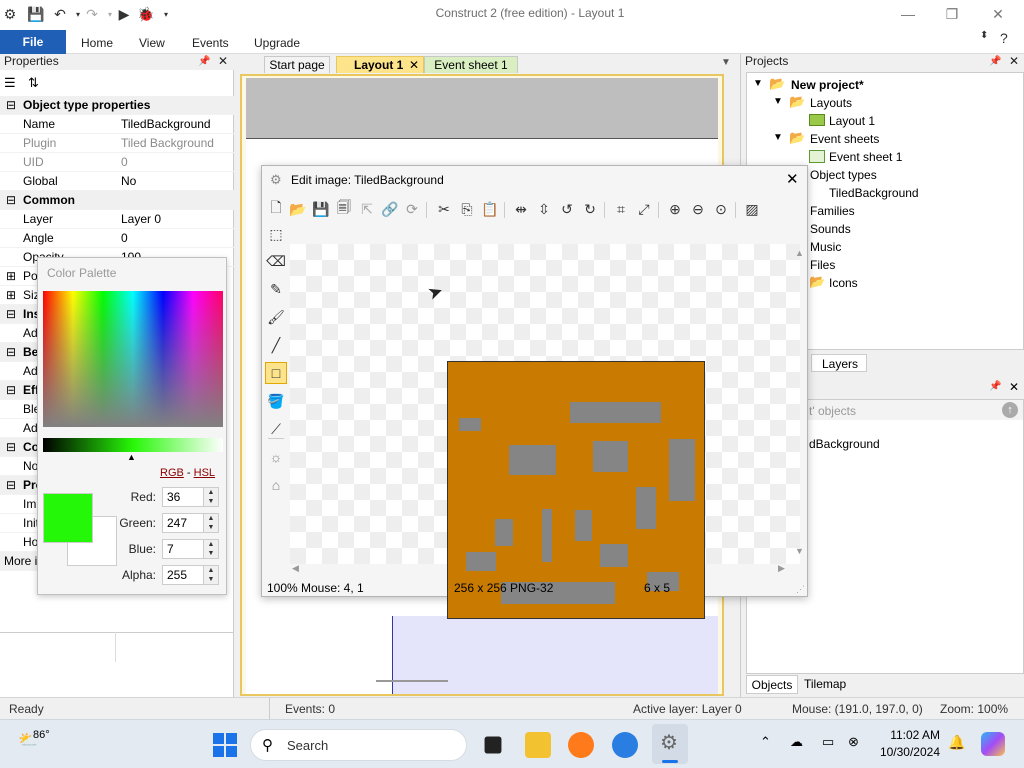 The width and height of the screenshot is (1024, 768). Describe the element at coordinates (781, 568) in the screenshot. I see `scroll-right-icon: ▶` at that location.